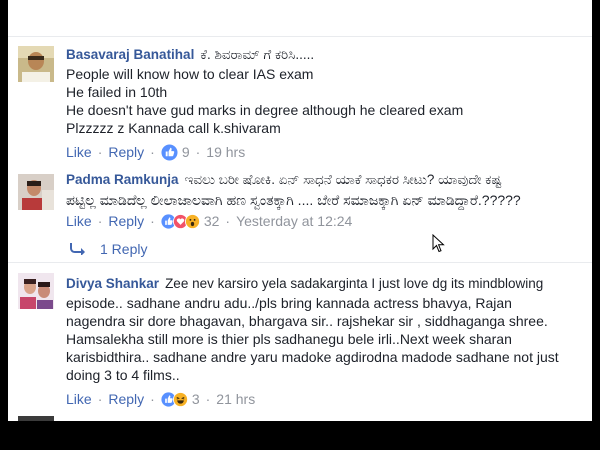 The height and width of the screenshot is (450, 600). I want to click on reply-arrow-icon, so click(77, 249).